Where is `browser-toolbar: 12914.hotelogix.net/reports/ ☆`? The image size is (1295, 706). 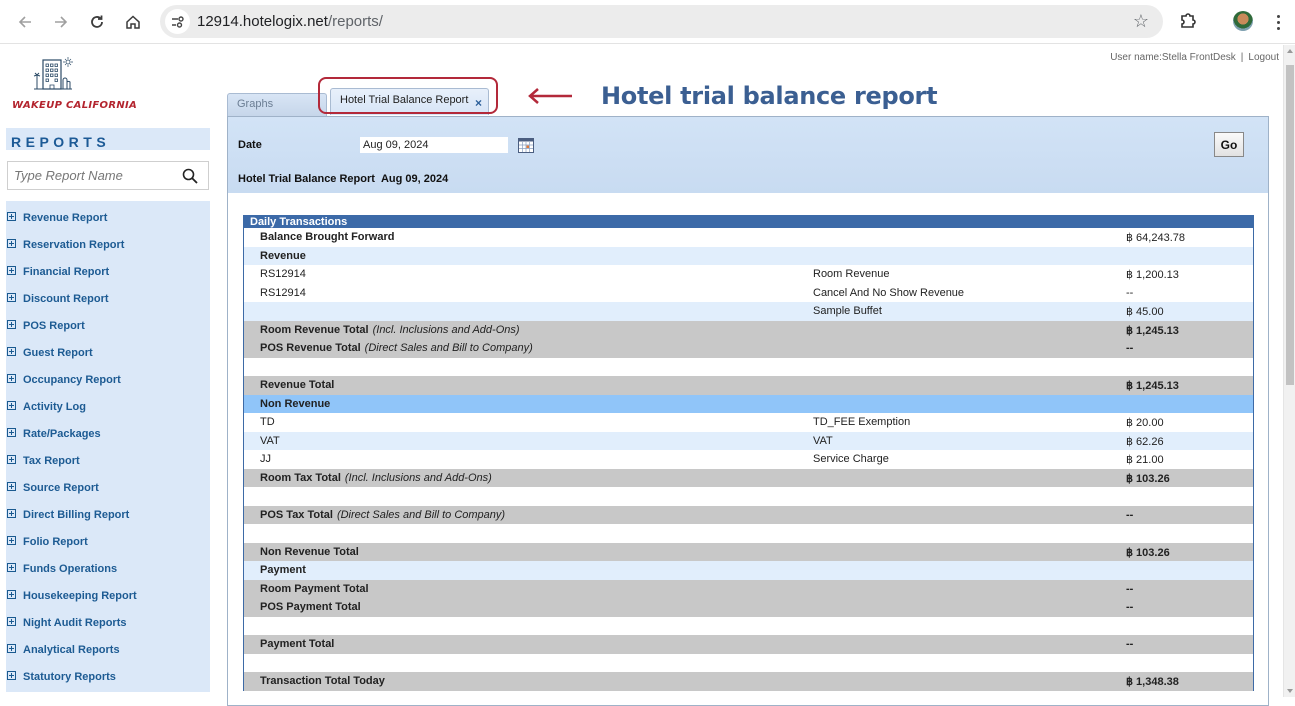 browser-toolbar: 12914.hotelogix.net/reports/ ☆ is located at coordinates (647, 22).